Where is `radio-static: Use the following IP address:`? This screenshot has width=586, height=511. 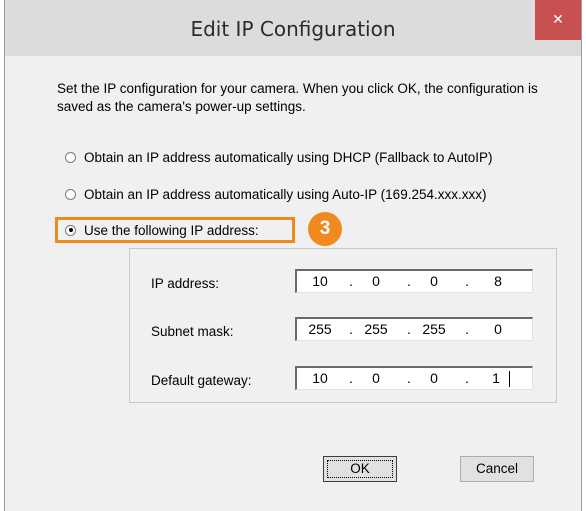 radio-static: Use the following IP address: is located at coordinates (162, 230).